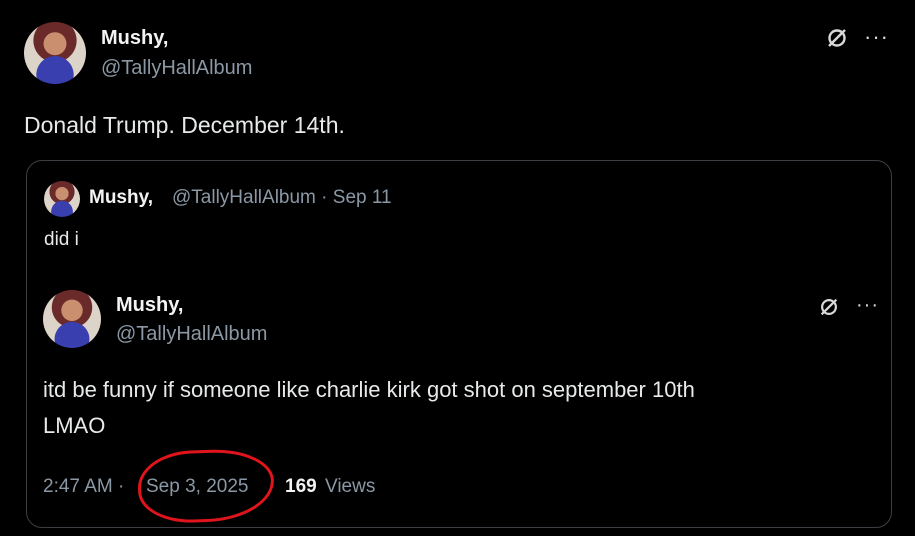  I want to click on nested-handle: @TallyHallAlbum, so click(191, 334).